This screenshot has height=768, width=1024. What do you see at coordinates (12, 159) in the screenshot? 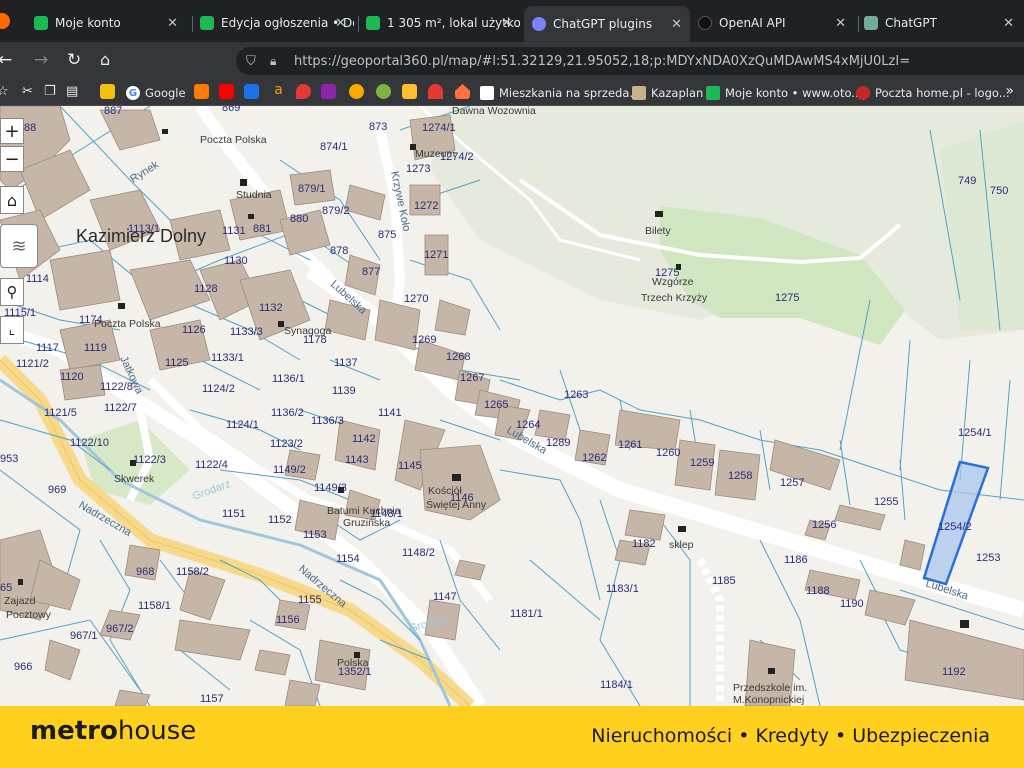
I see `zoom-out-button: −` at bounding box center [12, 159].